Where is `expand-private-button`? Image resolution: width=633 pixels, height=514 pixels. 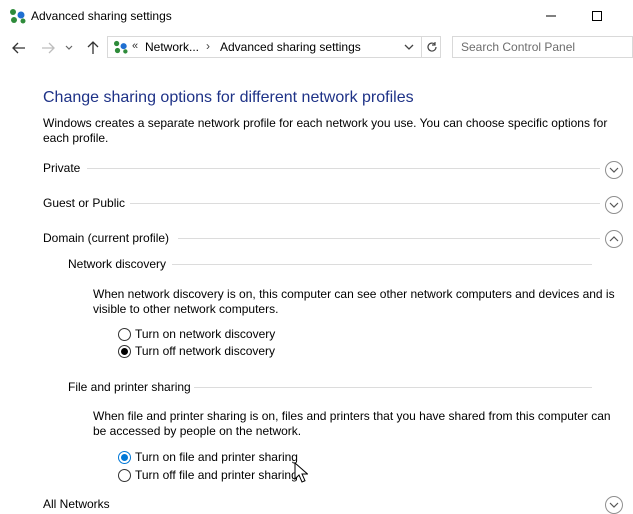
expand-private-button is located at coordinates (614, 170).